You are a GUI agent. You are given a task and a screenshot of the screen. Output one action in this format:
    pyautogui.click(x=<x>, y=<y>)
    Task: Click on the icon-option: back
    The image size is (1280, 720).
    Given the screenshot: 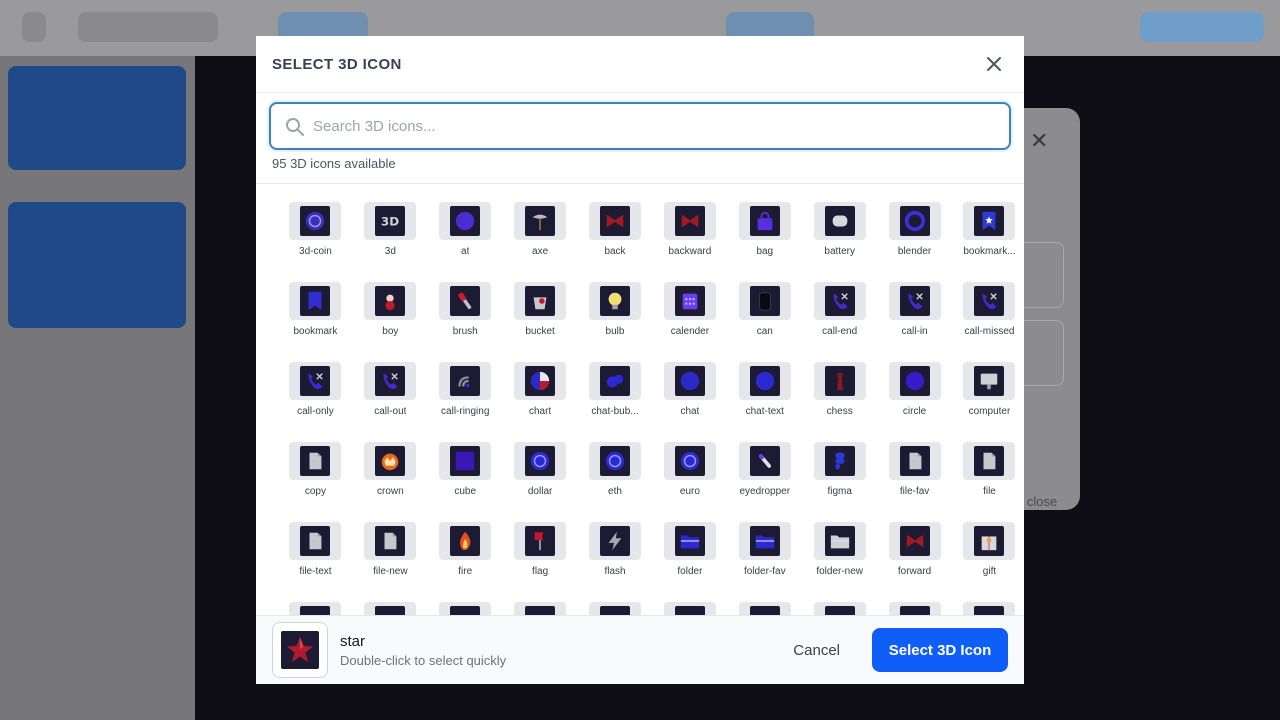 What is the action you would take?
    pyautogui.click(x=615, y=232)
    